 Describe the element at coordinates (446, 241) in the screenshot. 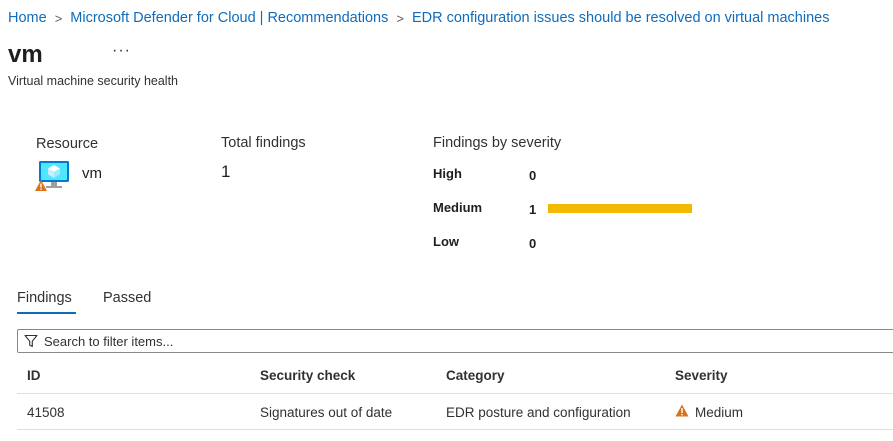

I see `severity-low-label: Low` at that location.